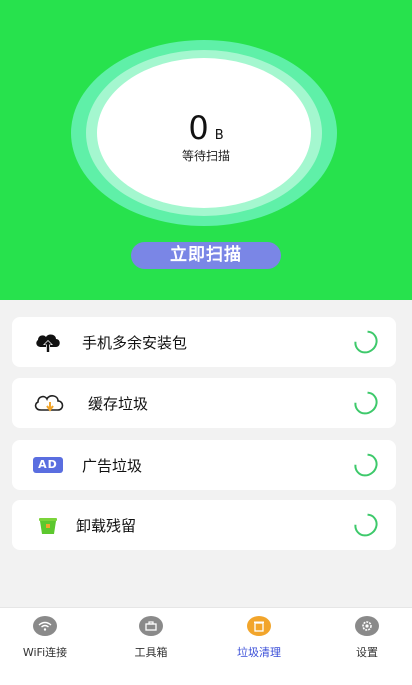  I want to click on cloud-download-icon, so click(50, 403).